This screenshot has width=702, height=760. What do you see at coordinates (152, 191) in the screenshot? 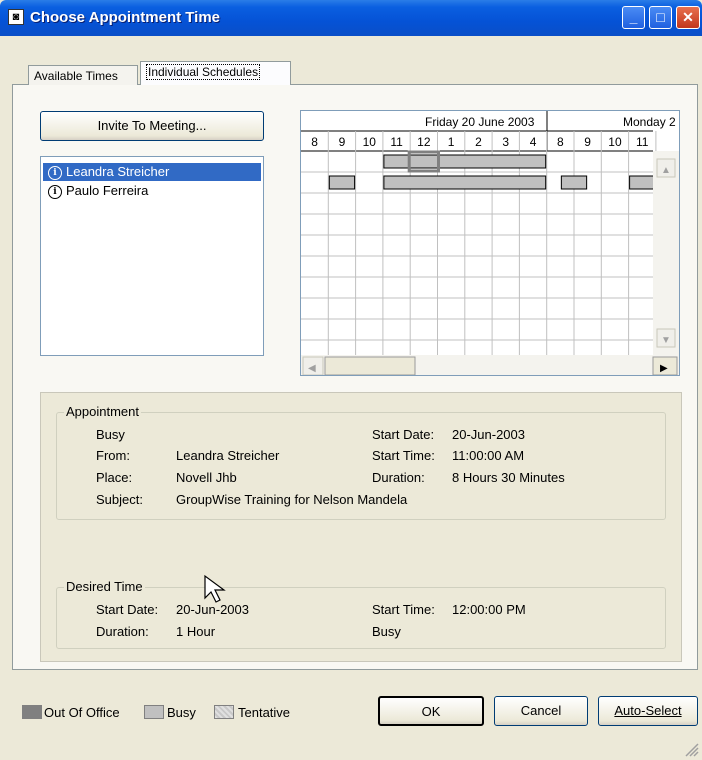
I see `list-item: i Paulo Ferreira` at bounding box center [152, 191].